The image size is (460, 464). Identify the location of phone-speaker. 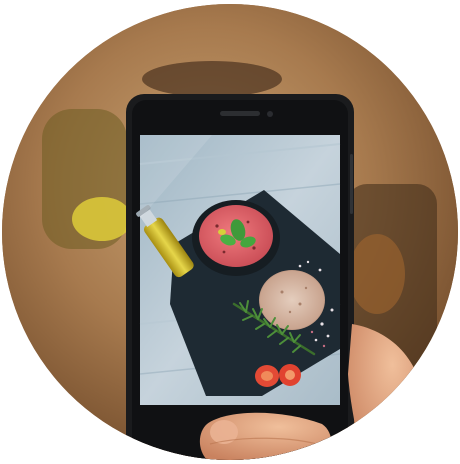
(240, 113).